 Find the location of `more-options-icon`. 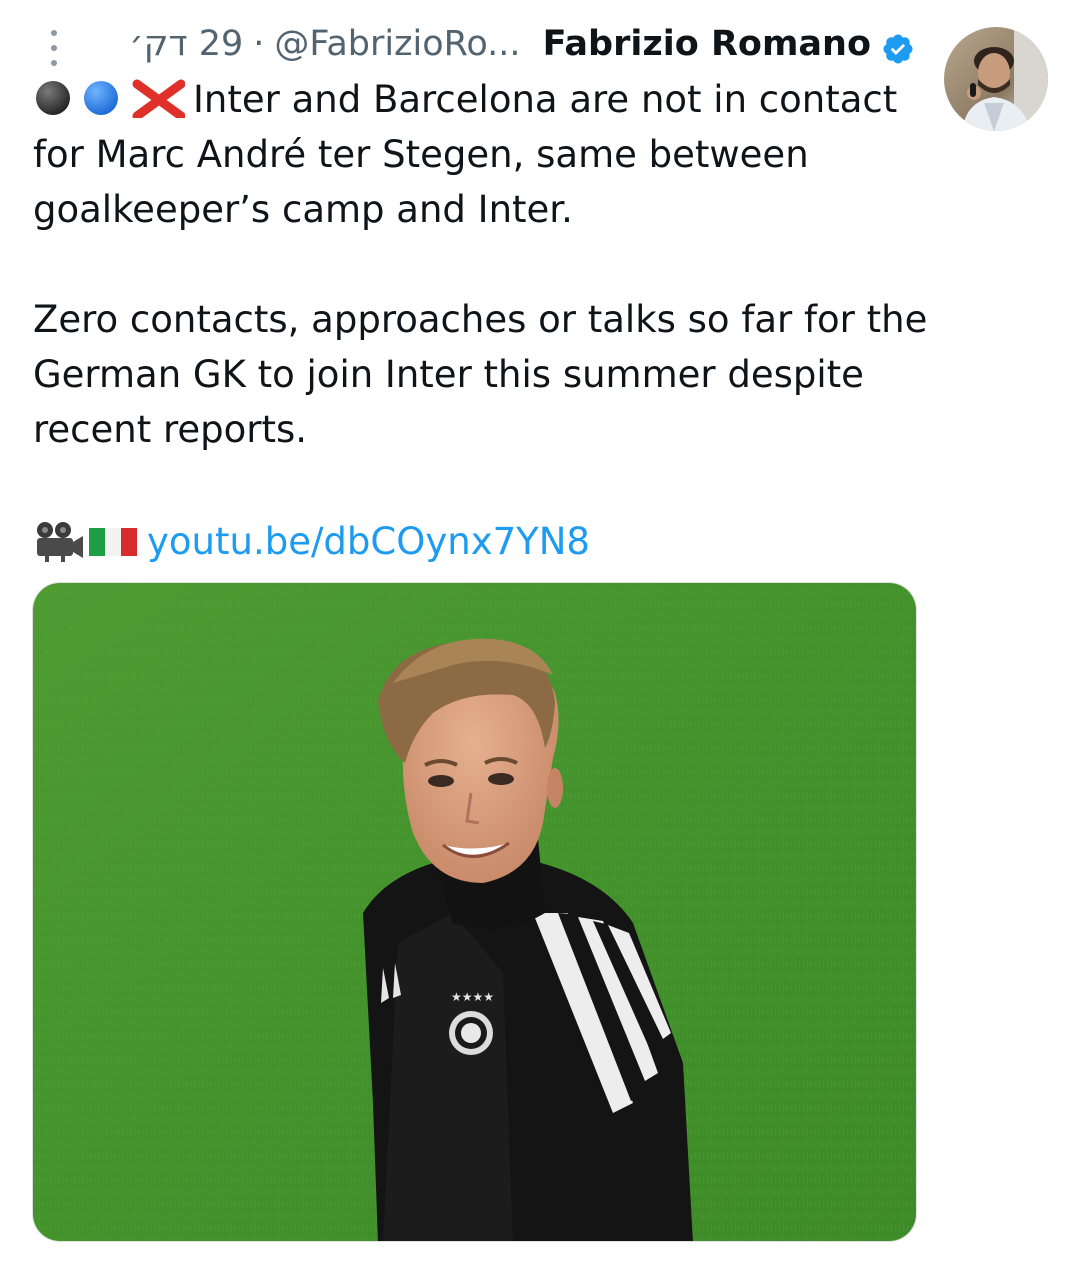

more-options-icon is located at coordinates (54, 48).